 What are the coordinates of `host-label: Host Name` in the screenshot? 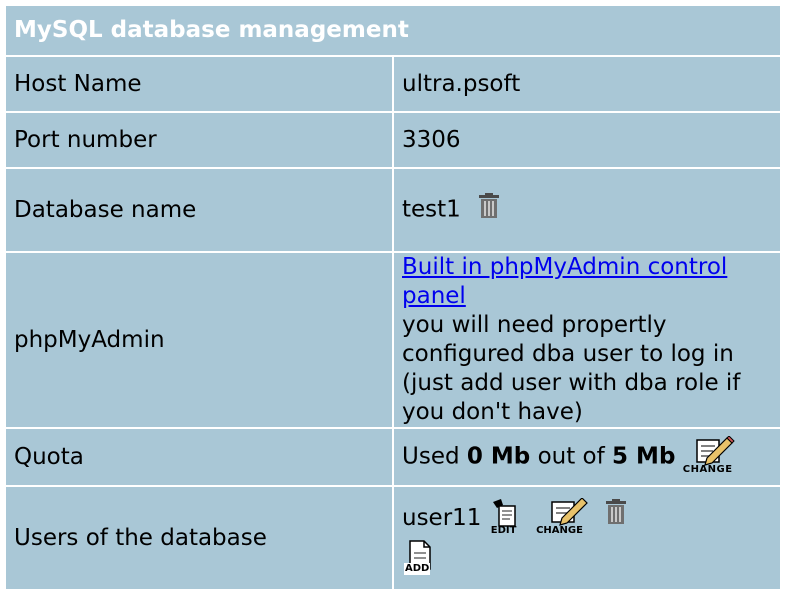 It's located at (199, 84).